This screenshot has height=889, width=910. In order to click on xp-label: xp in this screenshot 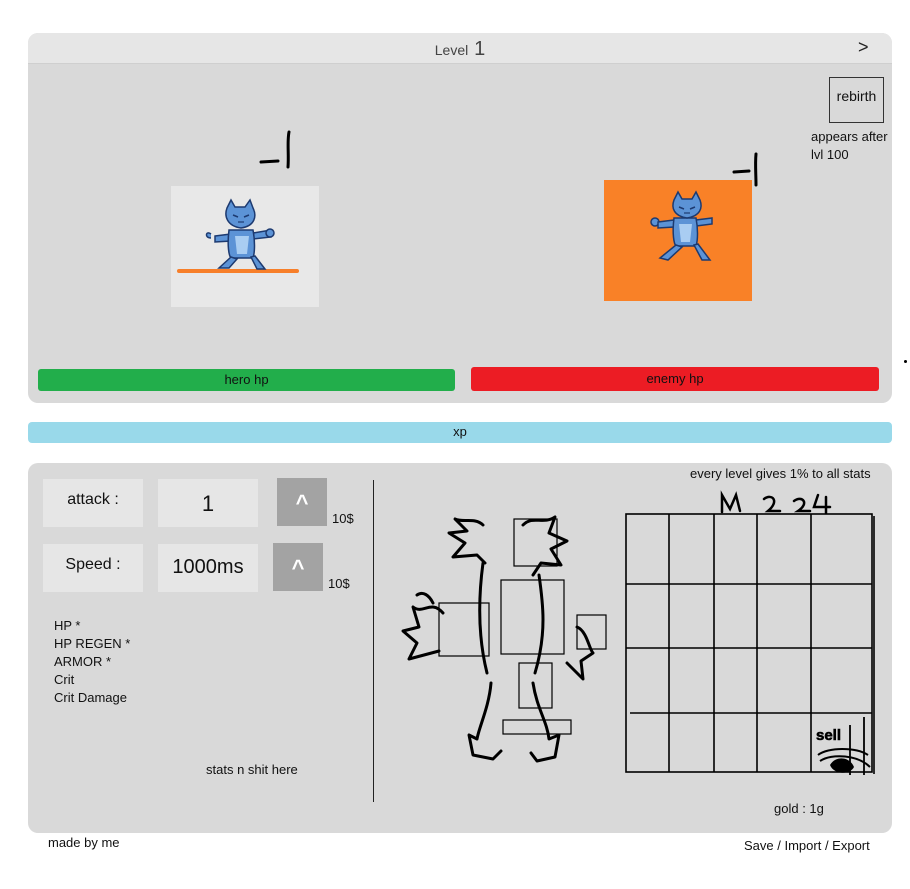, I will do `click(460, 431)`.